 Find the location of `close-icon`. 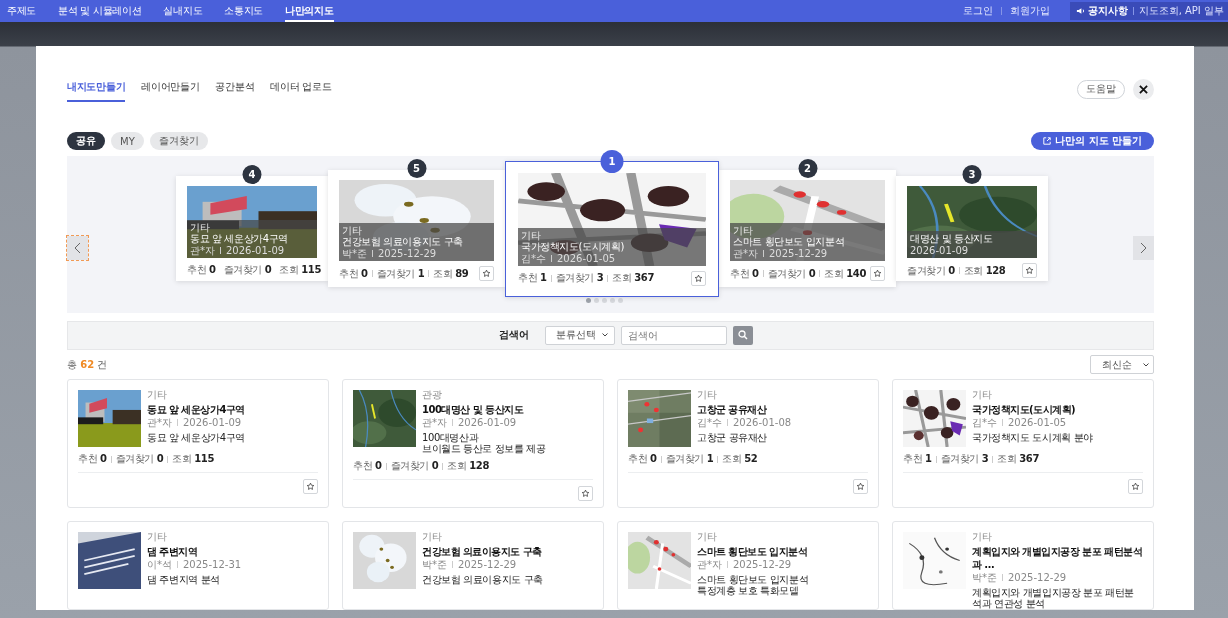

close-icon is located at coordinates (1143, 89).